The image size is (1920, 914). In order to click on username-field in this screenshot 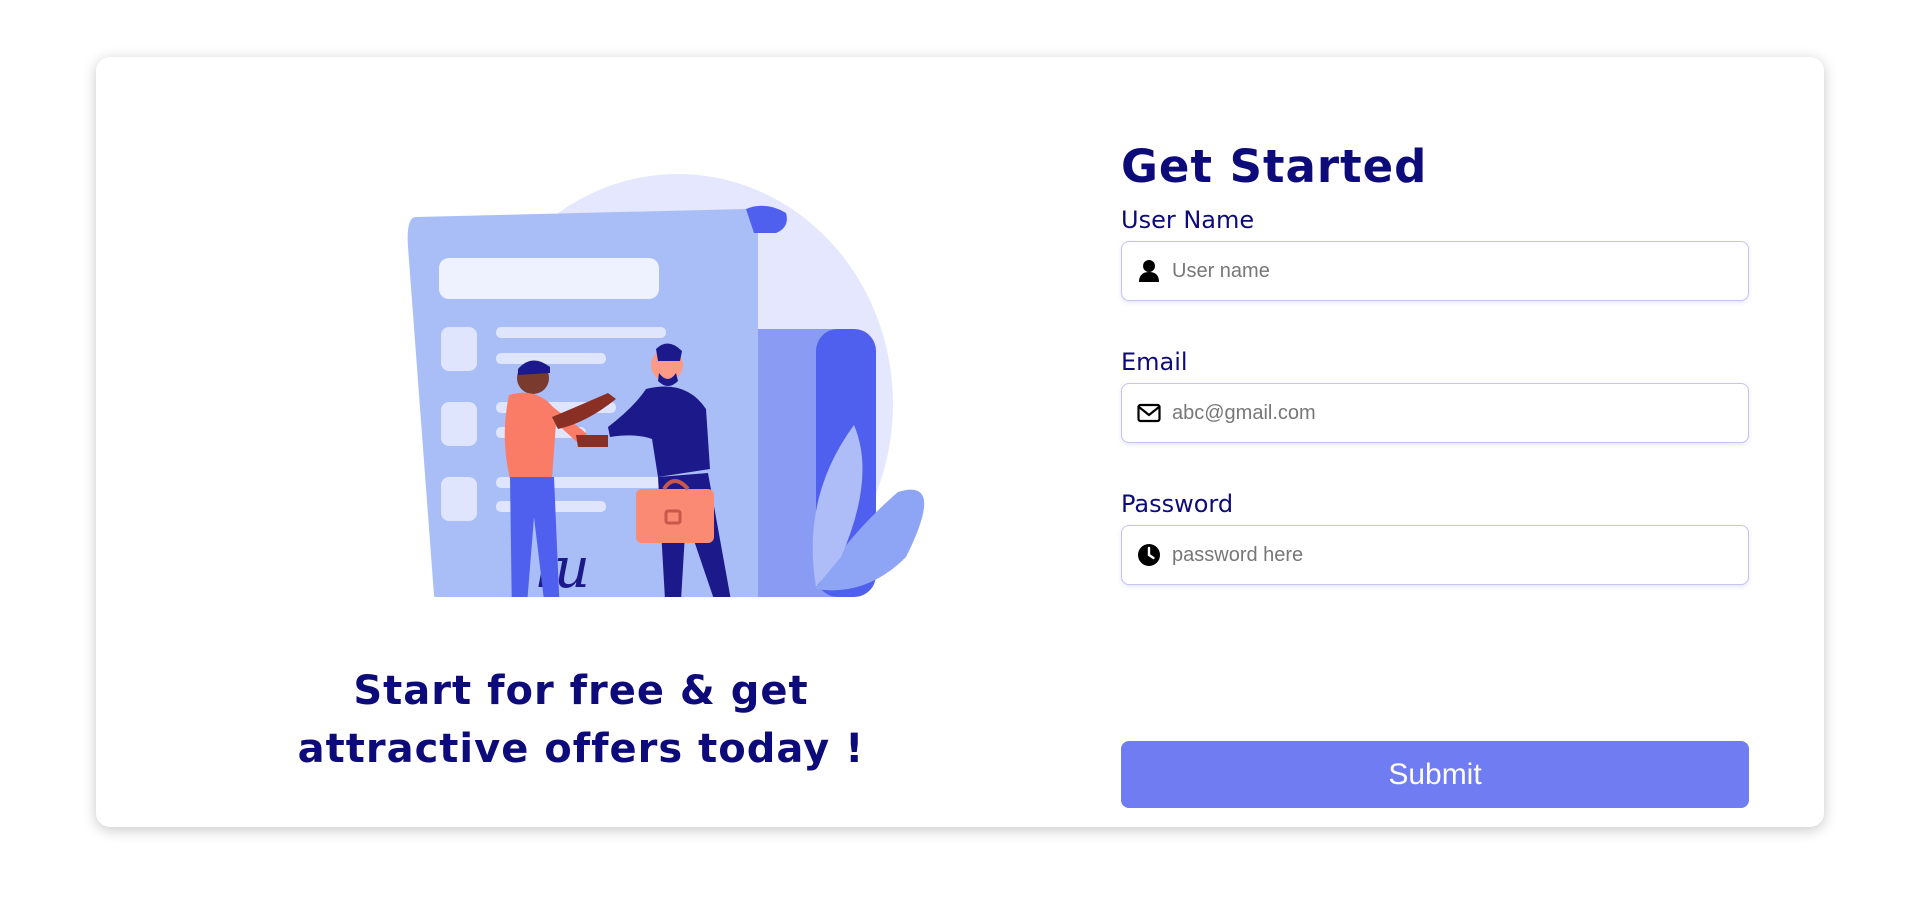, I will do `click(1435, 271)`.